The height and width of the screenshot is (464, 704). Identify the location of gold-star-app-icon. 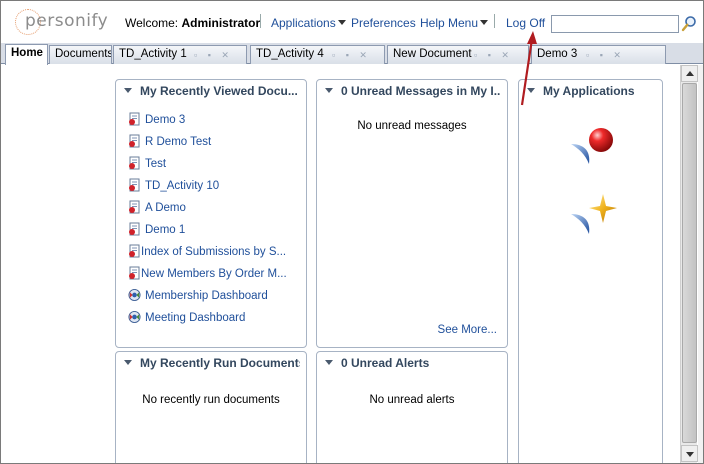
(594, 214).